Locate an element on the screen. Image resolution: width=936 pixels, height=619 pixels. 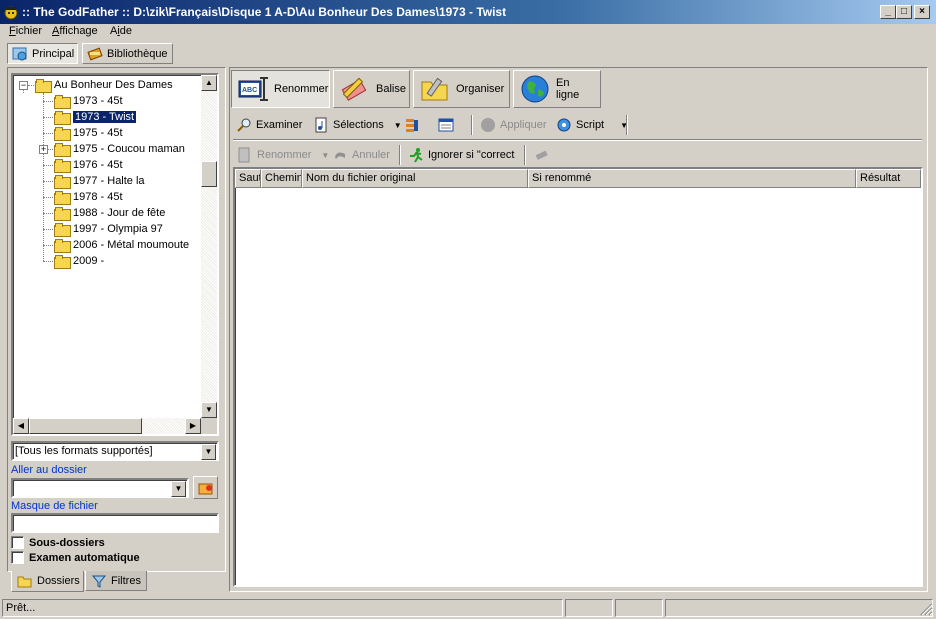
undo-arrow-icon is located at coordinates (340, 155).